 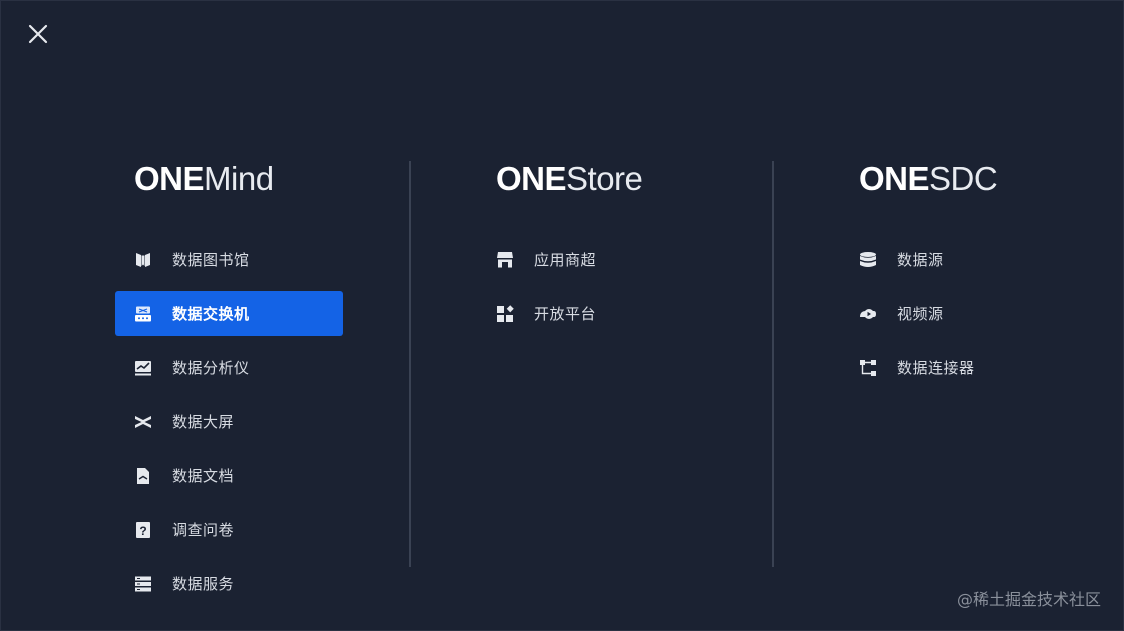 I want to click on menu-item-label: 数据源, so click(x=920, y=260).